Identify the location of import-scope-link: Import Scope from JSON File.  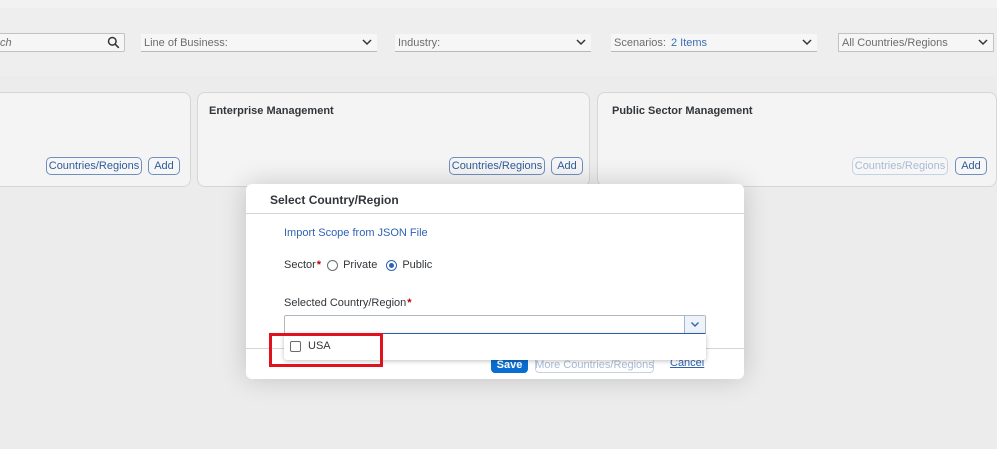
(356, 233).